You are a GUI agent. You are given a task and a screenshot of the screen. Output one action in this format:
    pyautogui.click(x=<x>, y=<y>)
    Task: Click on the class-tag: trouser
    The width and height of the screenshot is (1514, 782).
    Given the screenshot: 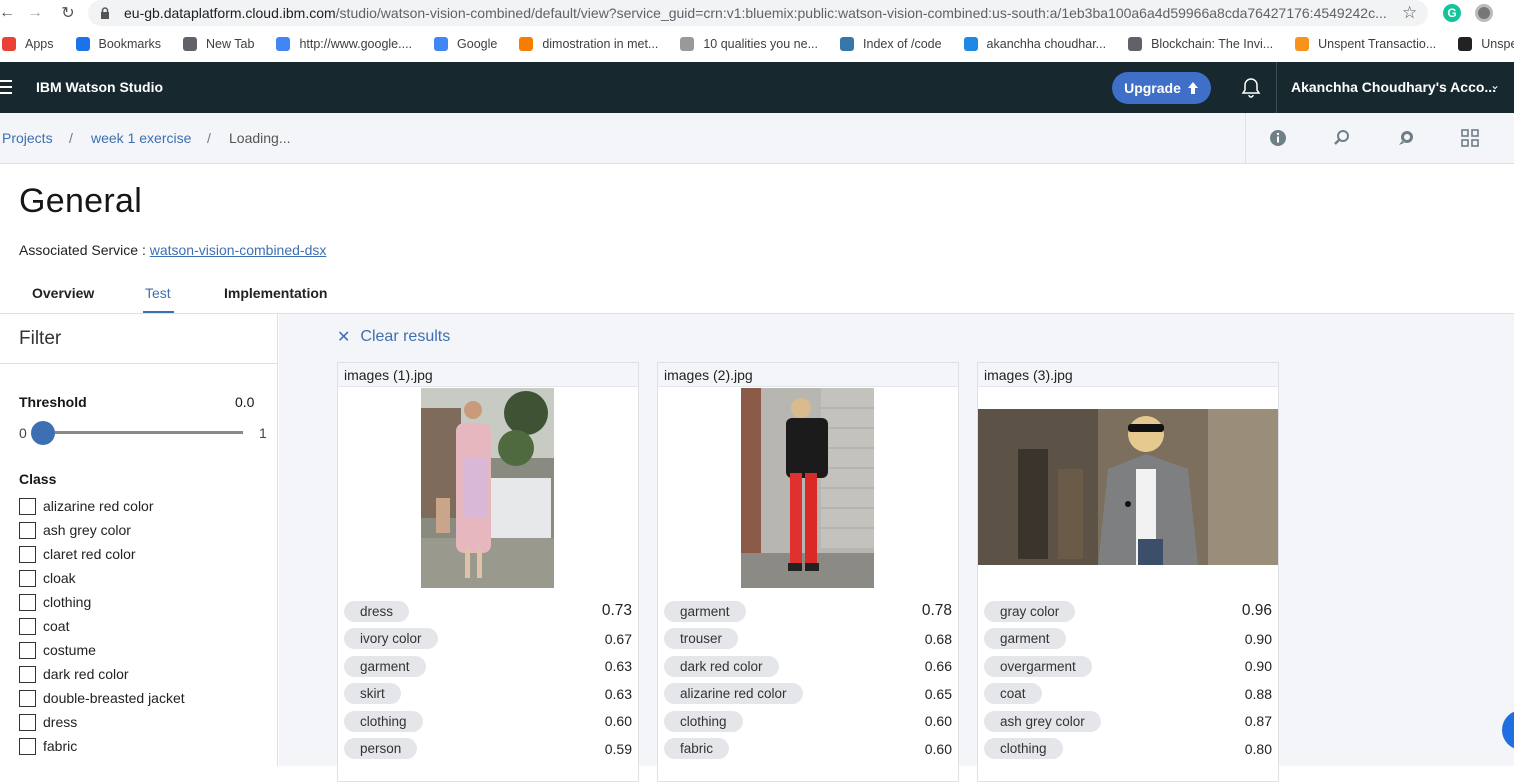 What is the action you would take?
    pyautogui.click(x=701, y=638)
    